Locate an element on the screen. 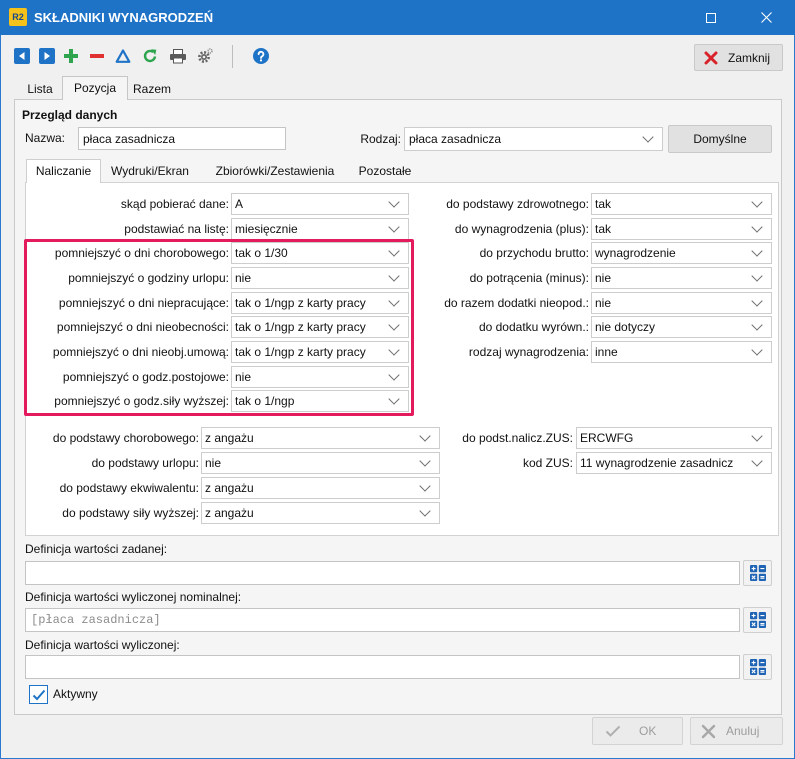 The height and width of the screenshot is (759, 795). label-leave-base: do podstawy urlopu: is located at coordinates (145, 463).